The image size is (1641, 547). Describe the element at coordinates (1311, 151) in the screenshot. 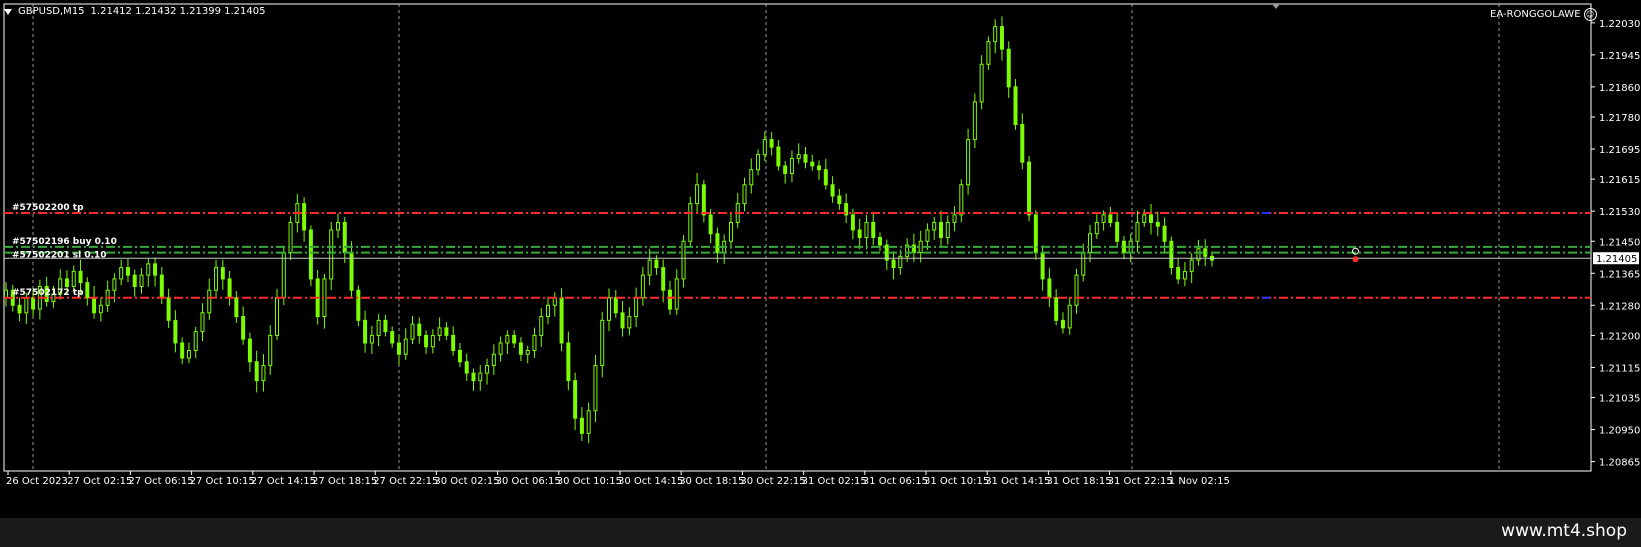

I see `ea-markers` at that location.